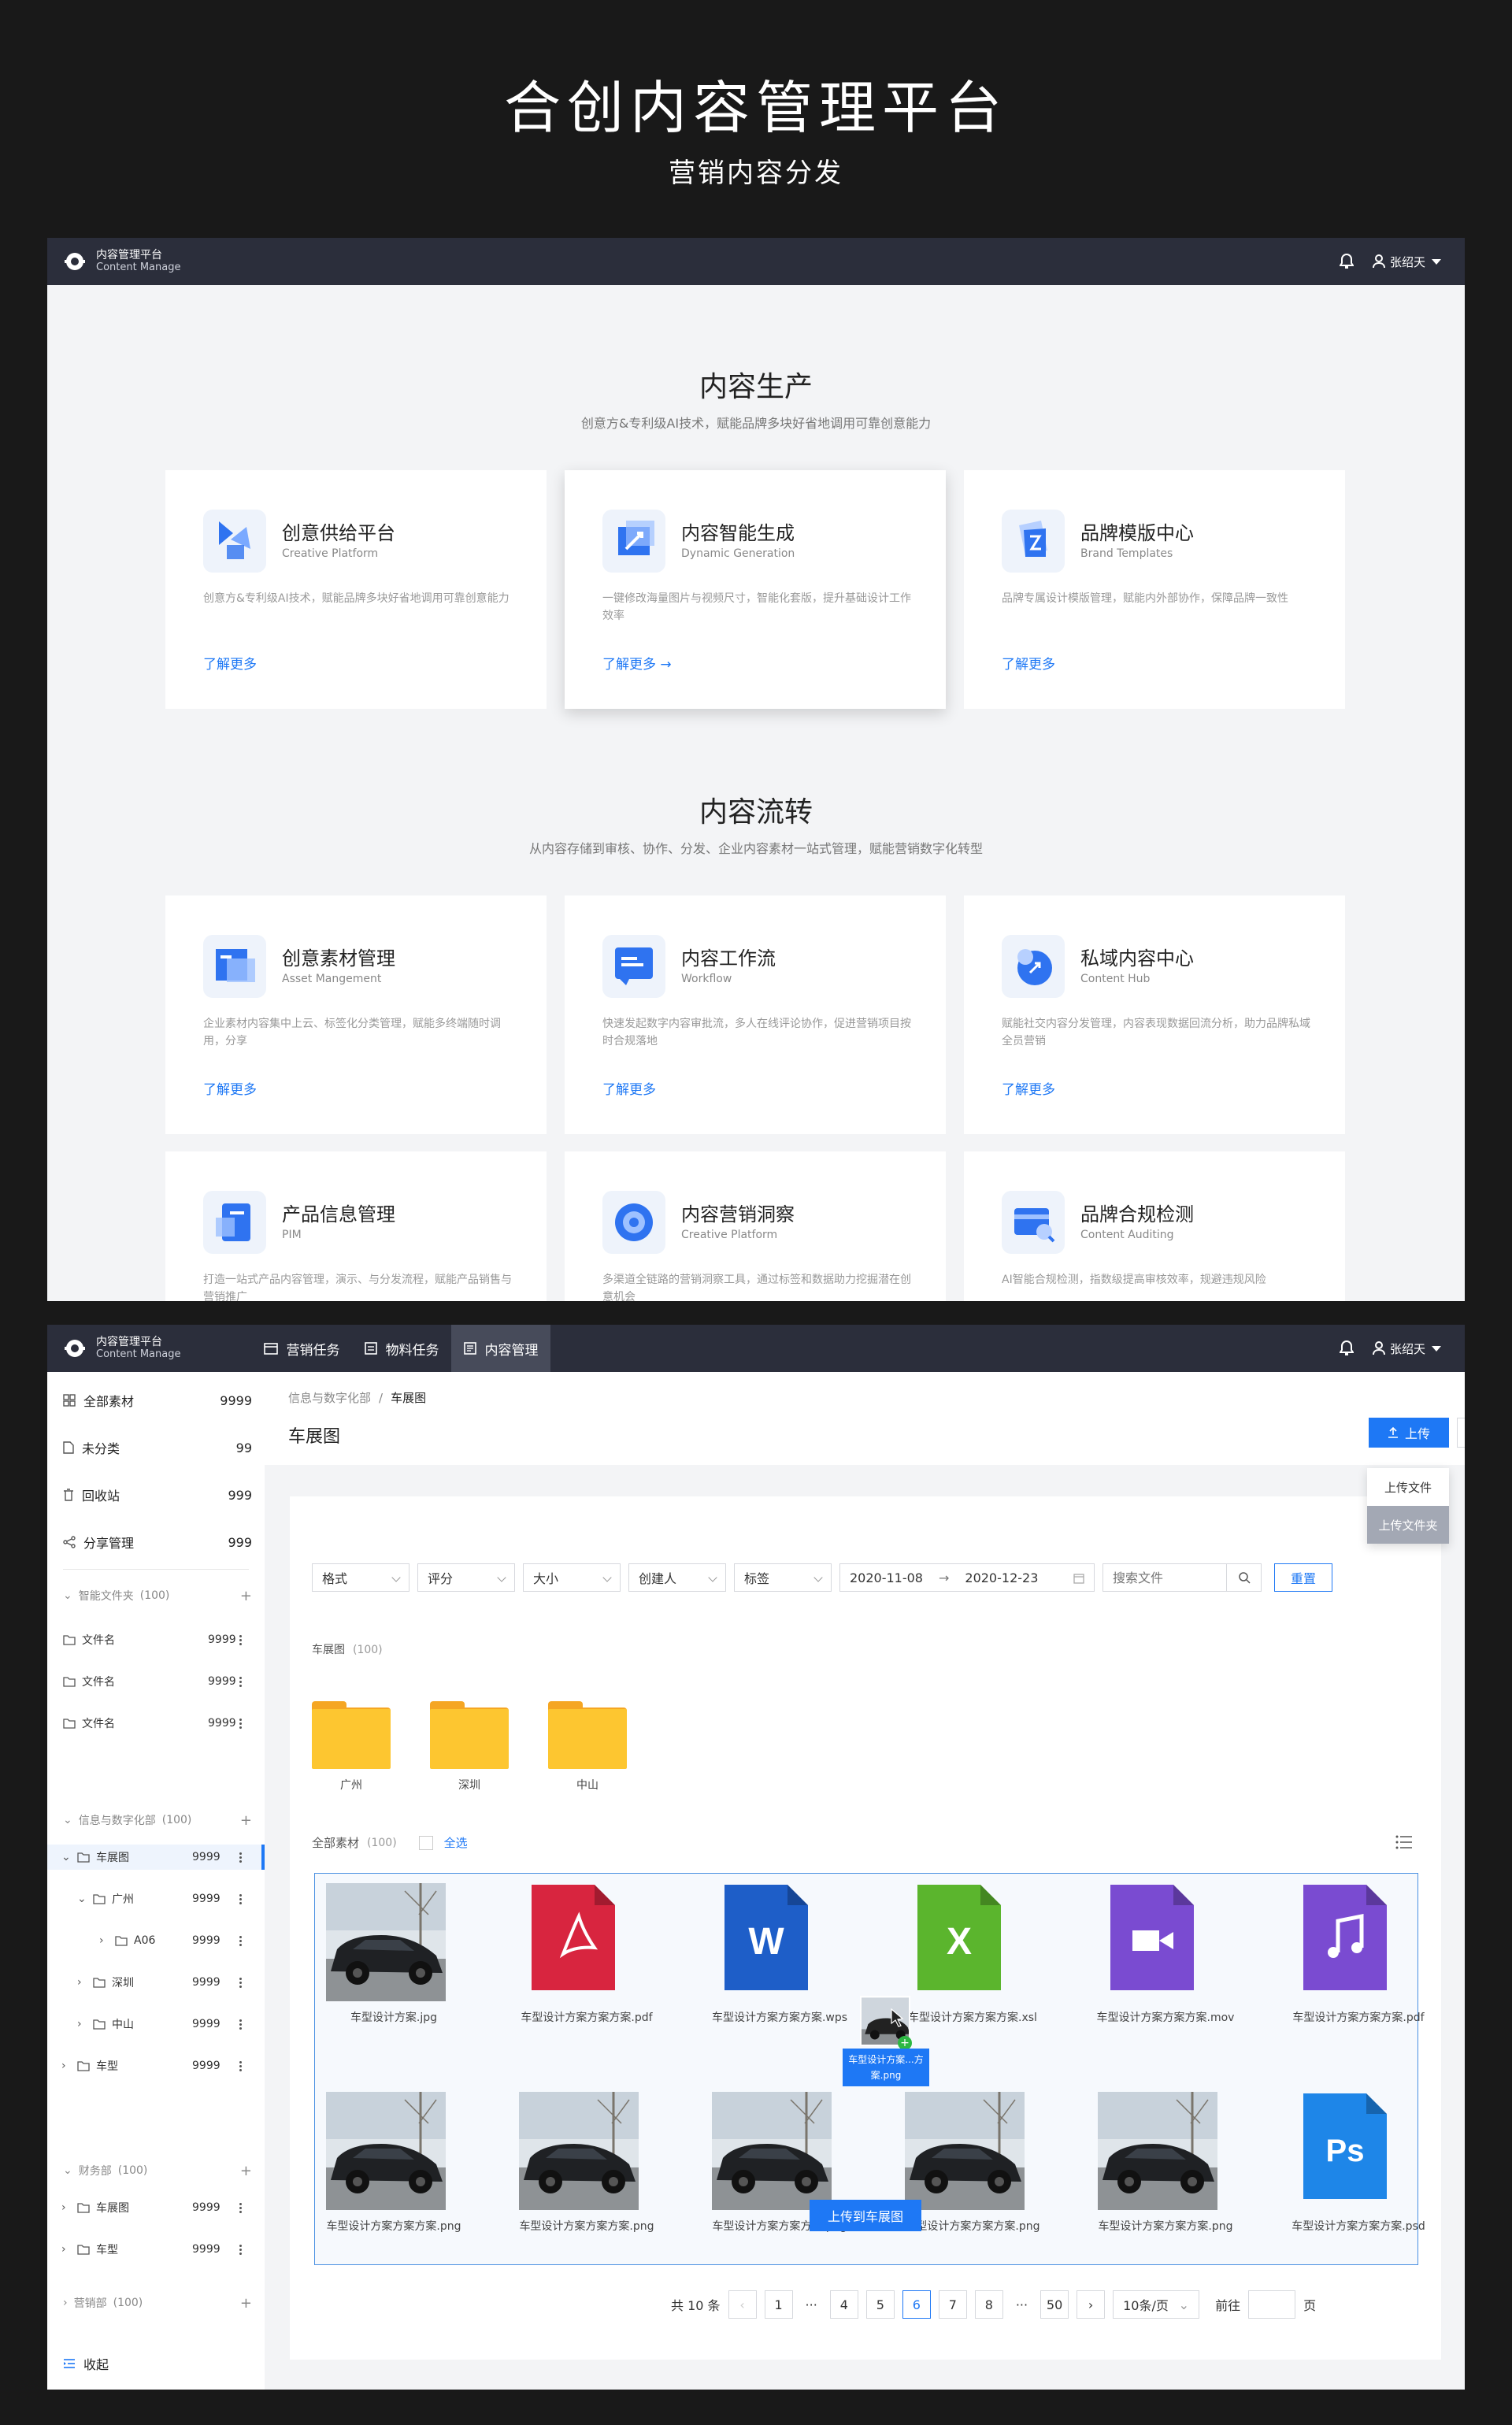 This screenshot has height=2425, width=1512. What do you see at coordinates (157, 2303) in the screenshot?
I see `dept-header-marketing: › 营销部 (100) +` at bounding box center [157, 2303].